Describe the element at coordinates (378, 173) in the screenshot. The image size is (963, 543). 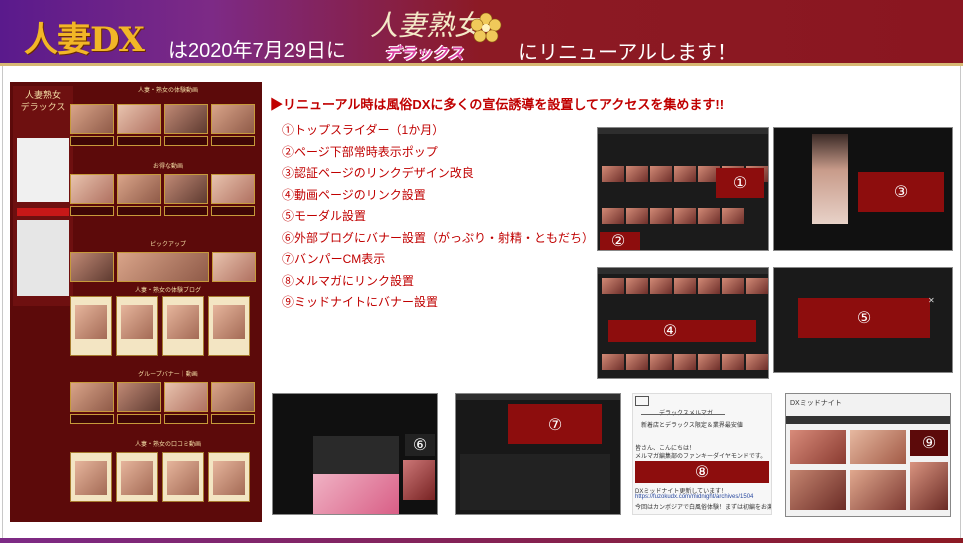
I see `list-item: ③認証ページのリンクデザイン改良` at that location.